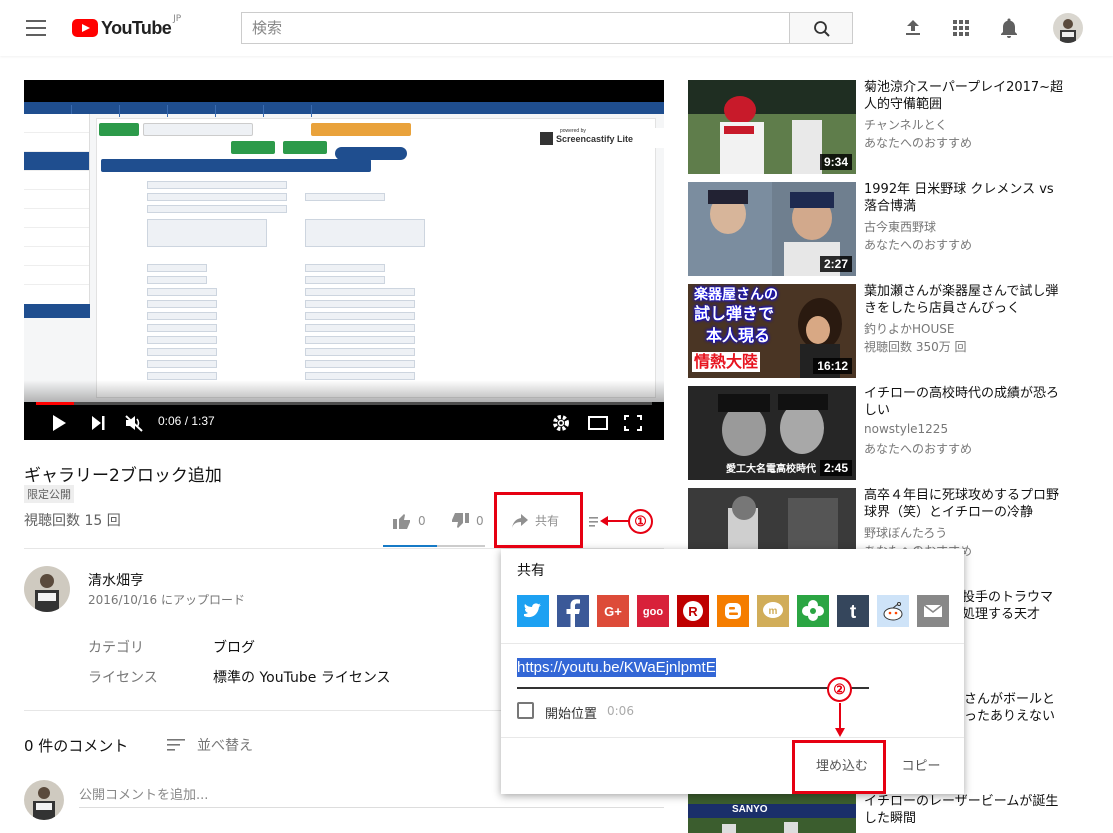 This screenshot has width=1113, height=833. Describe the element at coordinates (36, 28) in the screenshot. I see `menu-icon` at that location.